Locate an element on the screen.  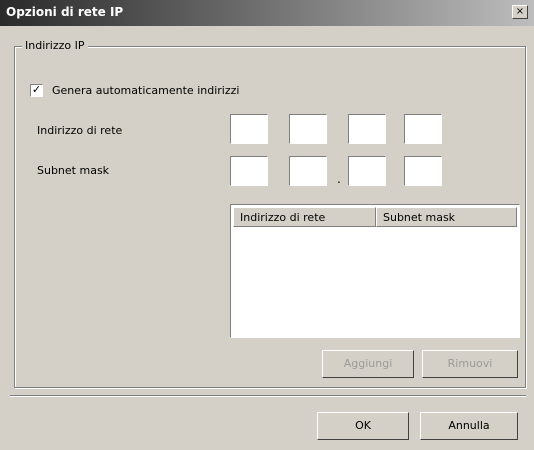
column-header-address: Indirizzo di rete is located at coordinates (304, 217).